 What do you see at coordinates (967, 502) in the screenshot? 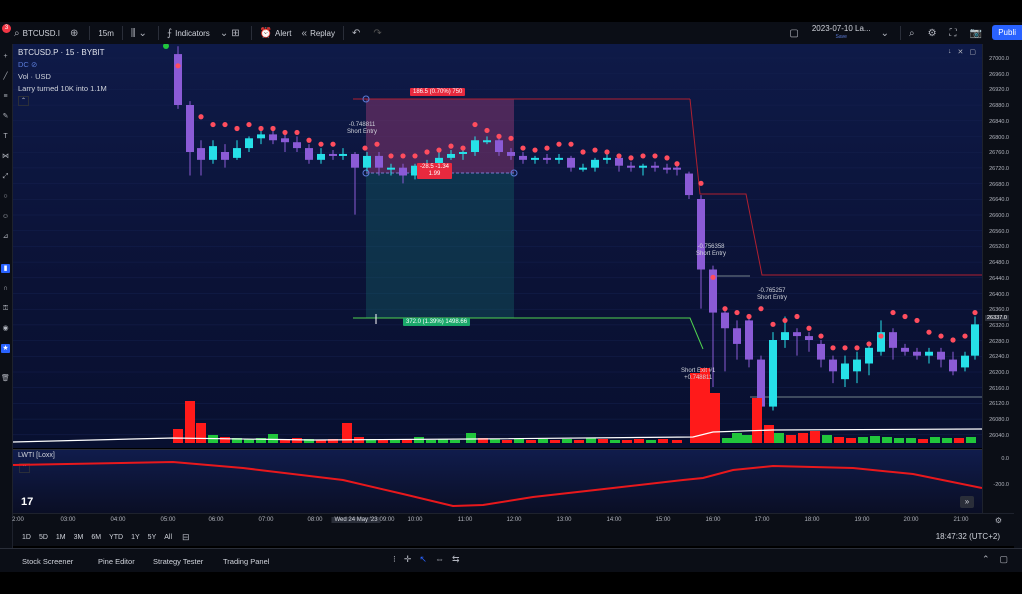
I see `scroll-right-button: »` at bounding box center [967, 502].